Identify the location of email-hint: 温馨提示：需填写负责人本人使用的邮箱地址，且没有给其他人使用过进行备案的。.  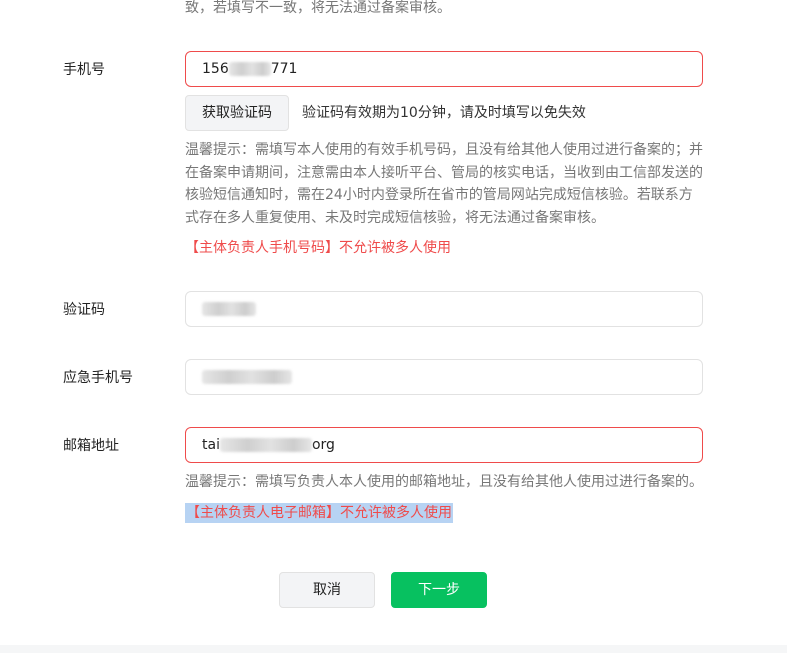
(444, 482).